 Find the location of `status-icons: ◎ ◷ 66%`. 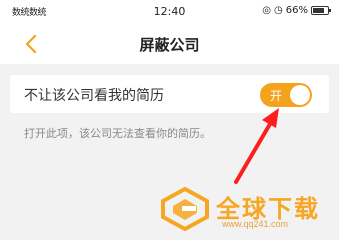

status-icons: ◎ ◷ 66% is located at coordinates (296, 10).